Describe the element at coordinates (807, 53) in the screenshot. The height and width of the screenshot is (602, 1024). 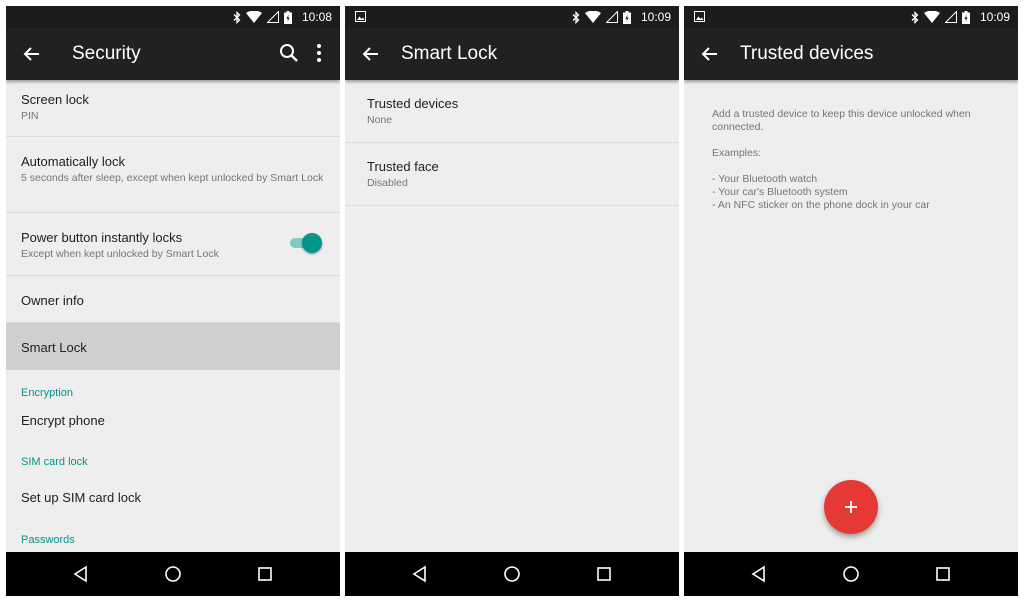
I see `page-title: Trusted devices` at that location.